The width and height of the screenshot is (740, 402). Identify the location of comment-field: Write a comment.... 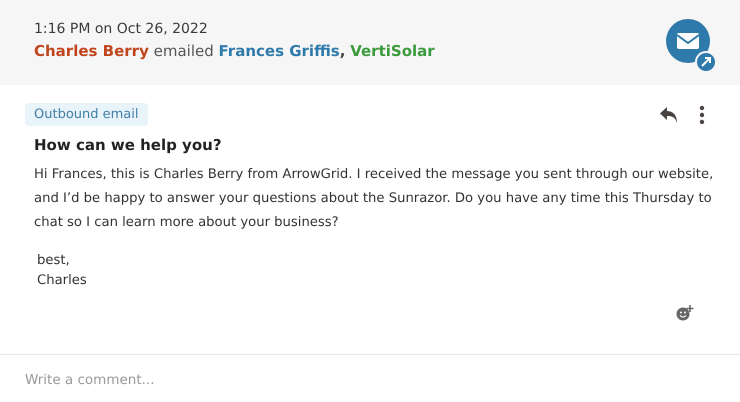
(370, 380).